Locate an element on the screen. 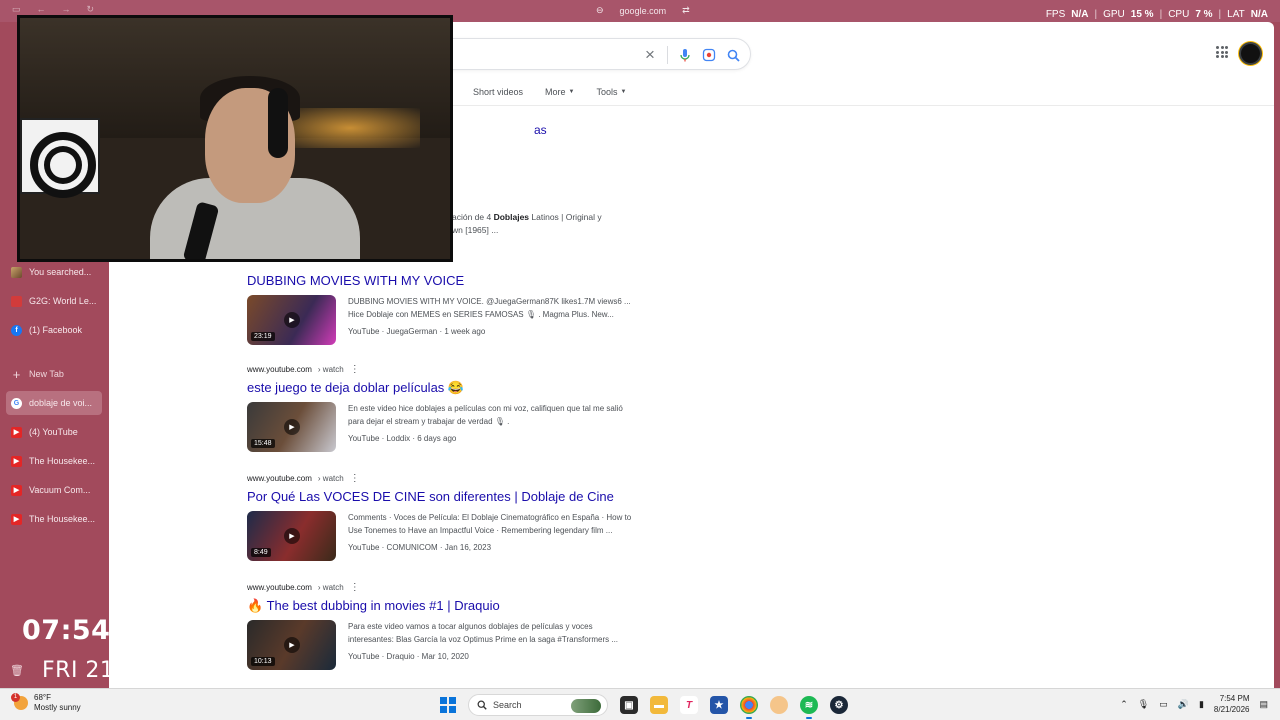 This screenshot has height=720, width=1280. google-icon: G is located at coordinates (16, 403).